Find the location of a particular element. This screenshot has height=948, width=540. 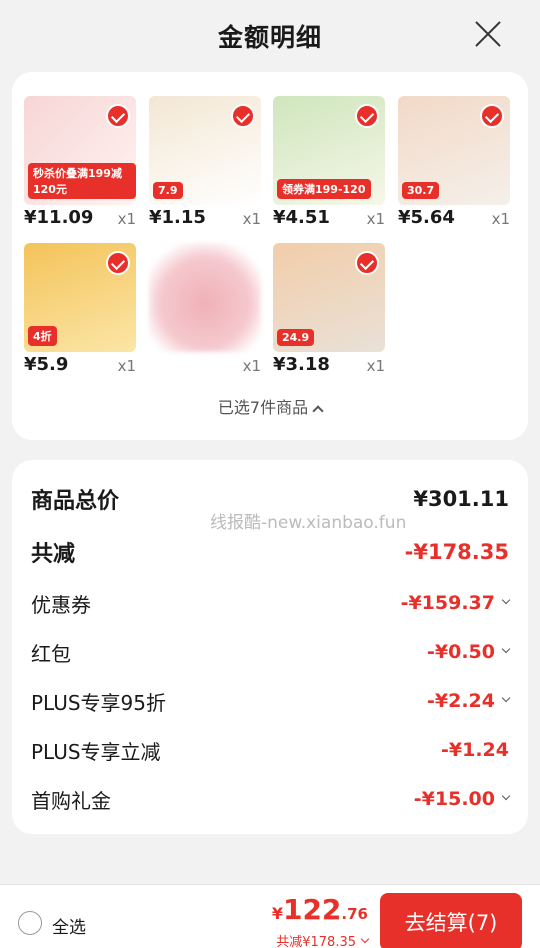

product-thumb-text: 30.7 is located at coordinates (421, 190).